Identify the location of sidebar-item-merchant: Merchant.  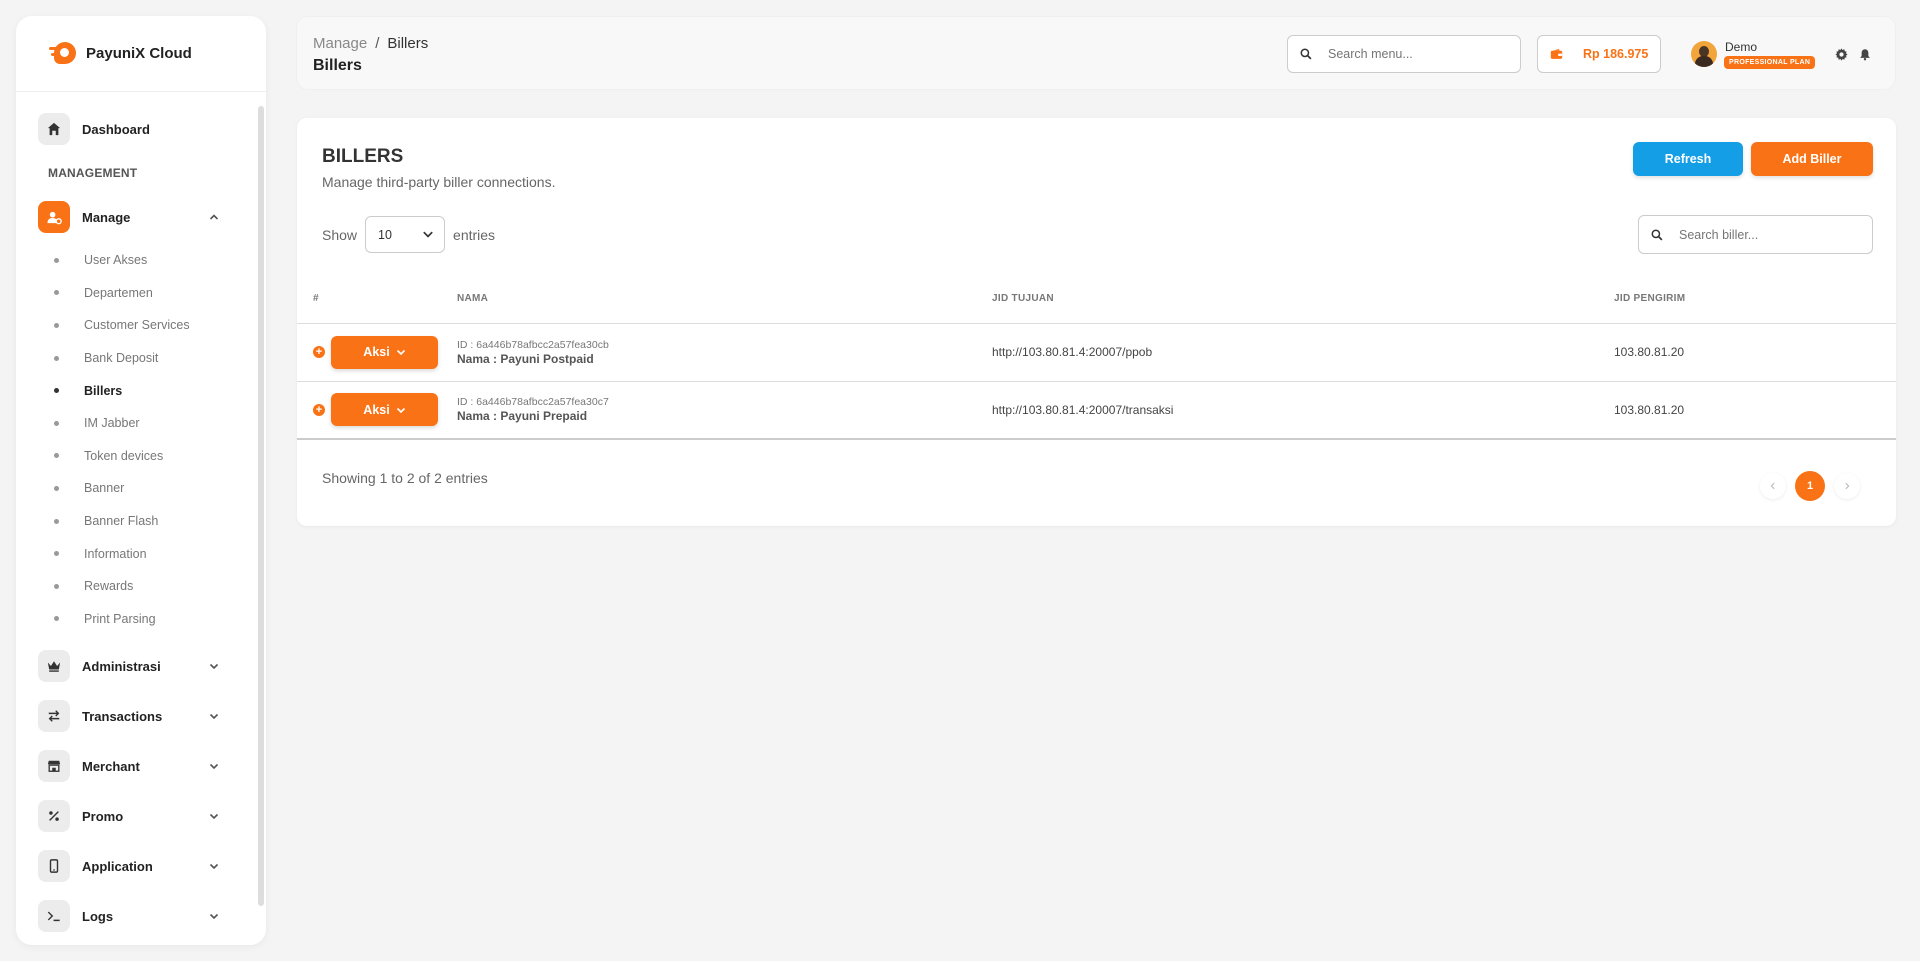
(141, 766).